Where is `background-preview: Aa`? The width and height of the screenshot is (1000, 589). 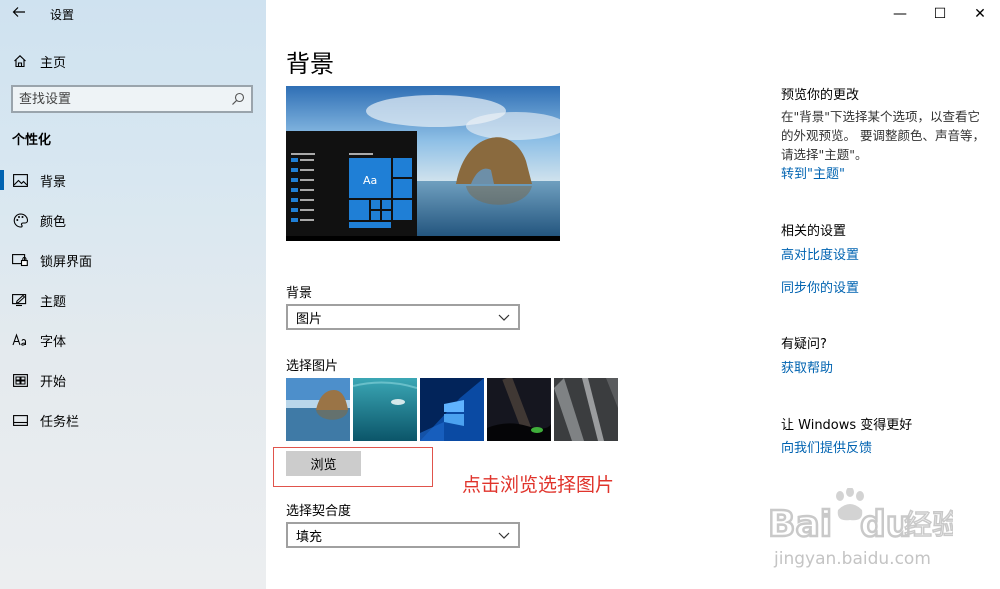
background-preview: Aa is located at coordinates (423, 163).